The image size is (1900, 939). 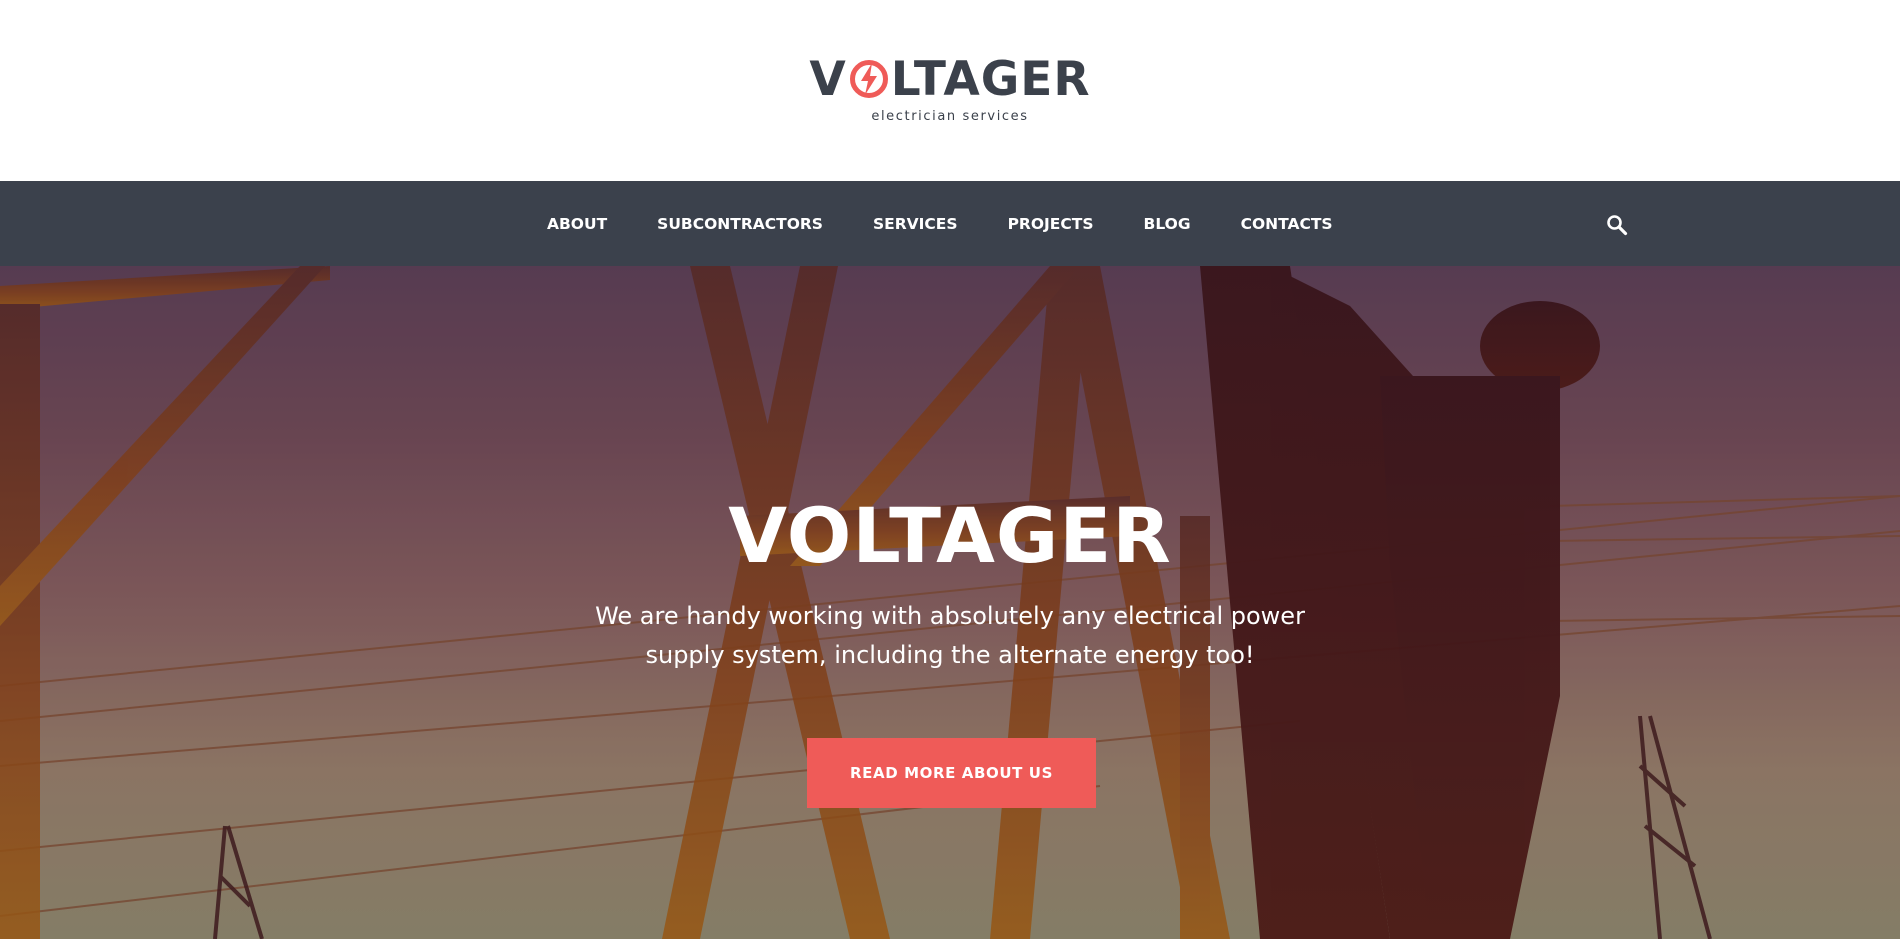 I want to click on logo-wordmark: V LTAGER, so click(x=949, y=79).